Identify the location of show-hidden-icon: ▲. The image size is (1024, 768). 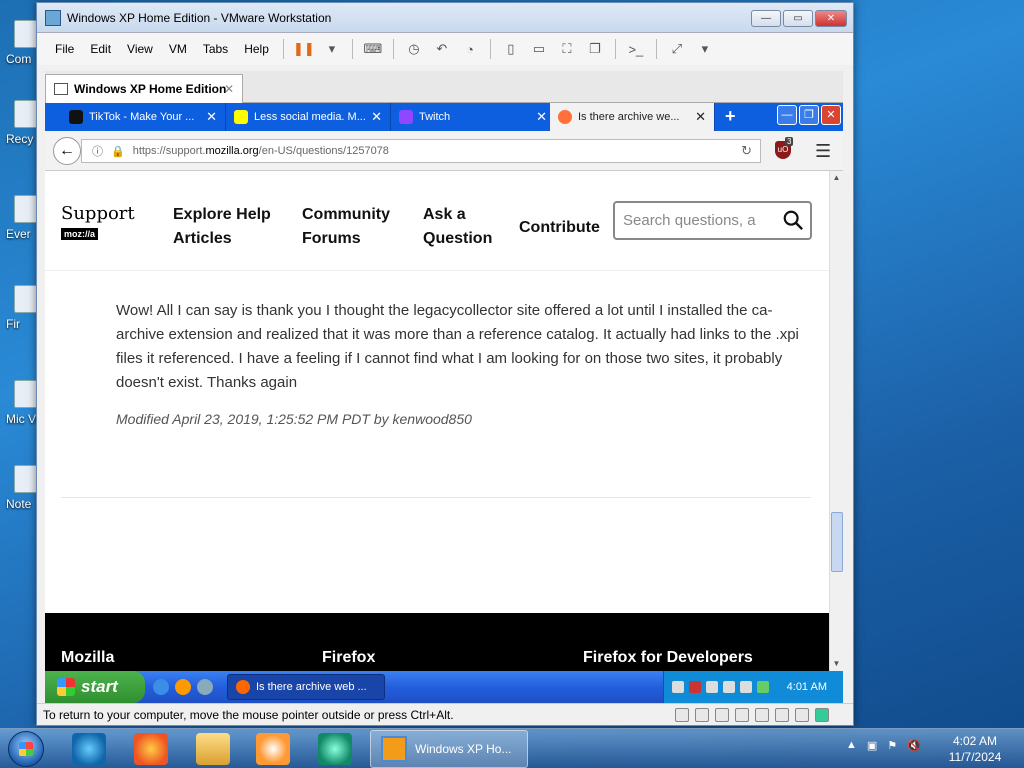
(851, 745).